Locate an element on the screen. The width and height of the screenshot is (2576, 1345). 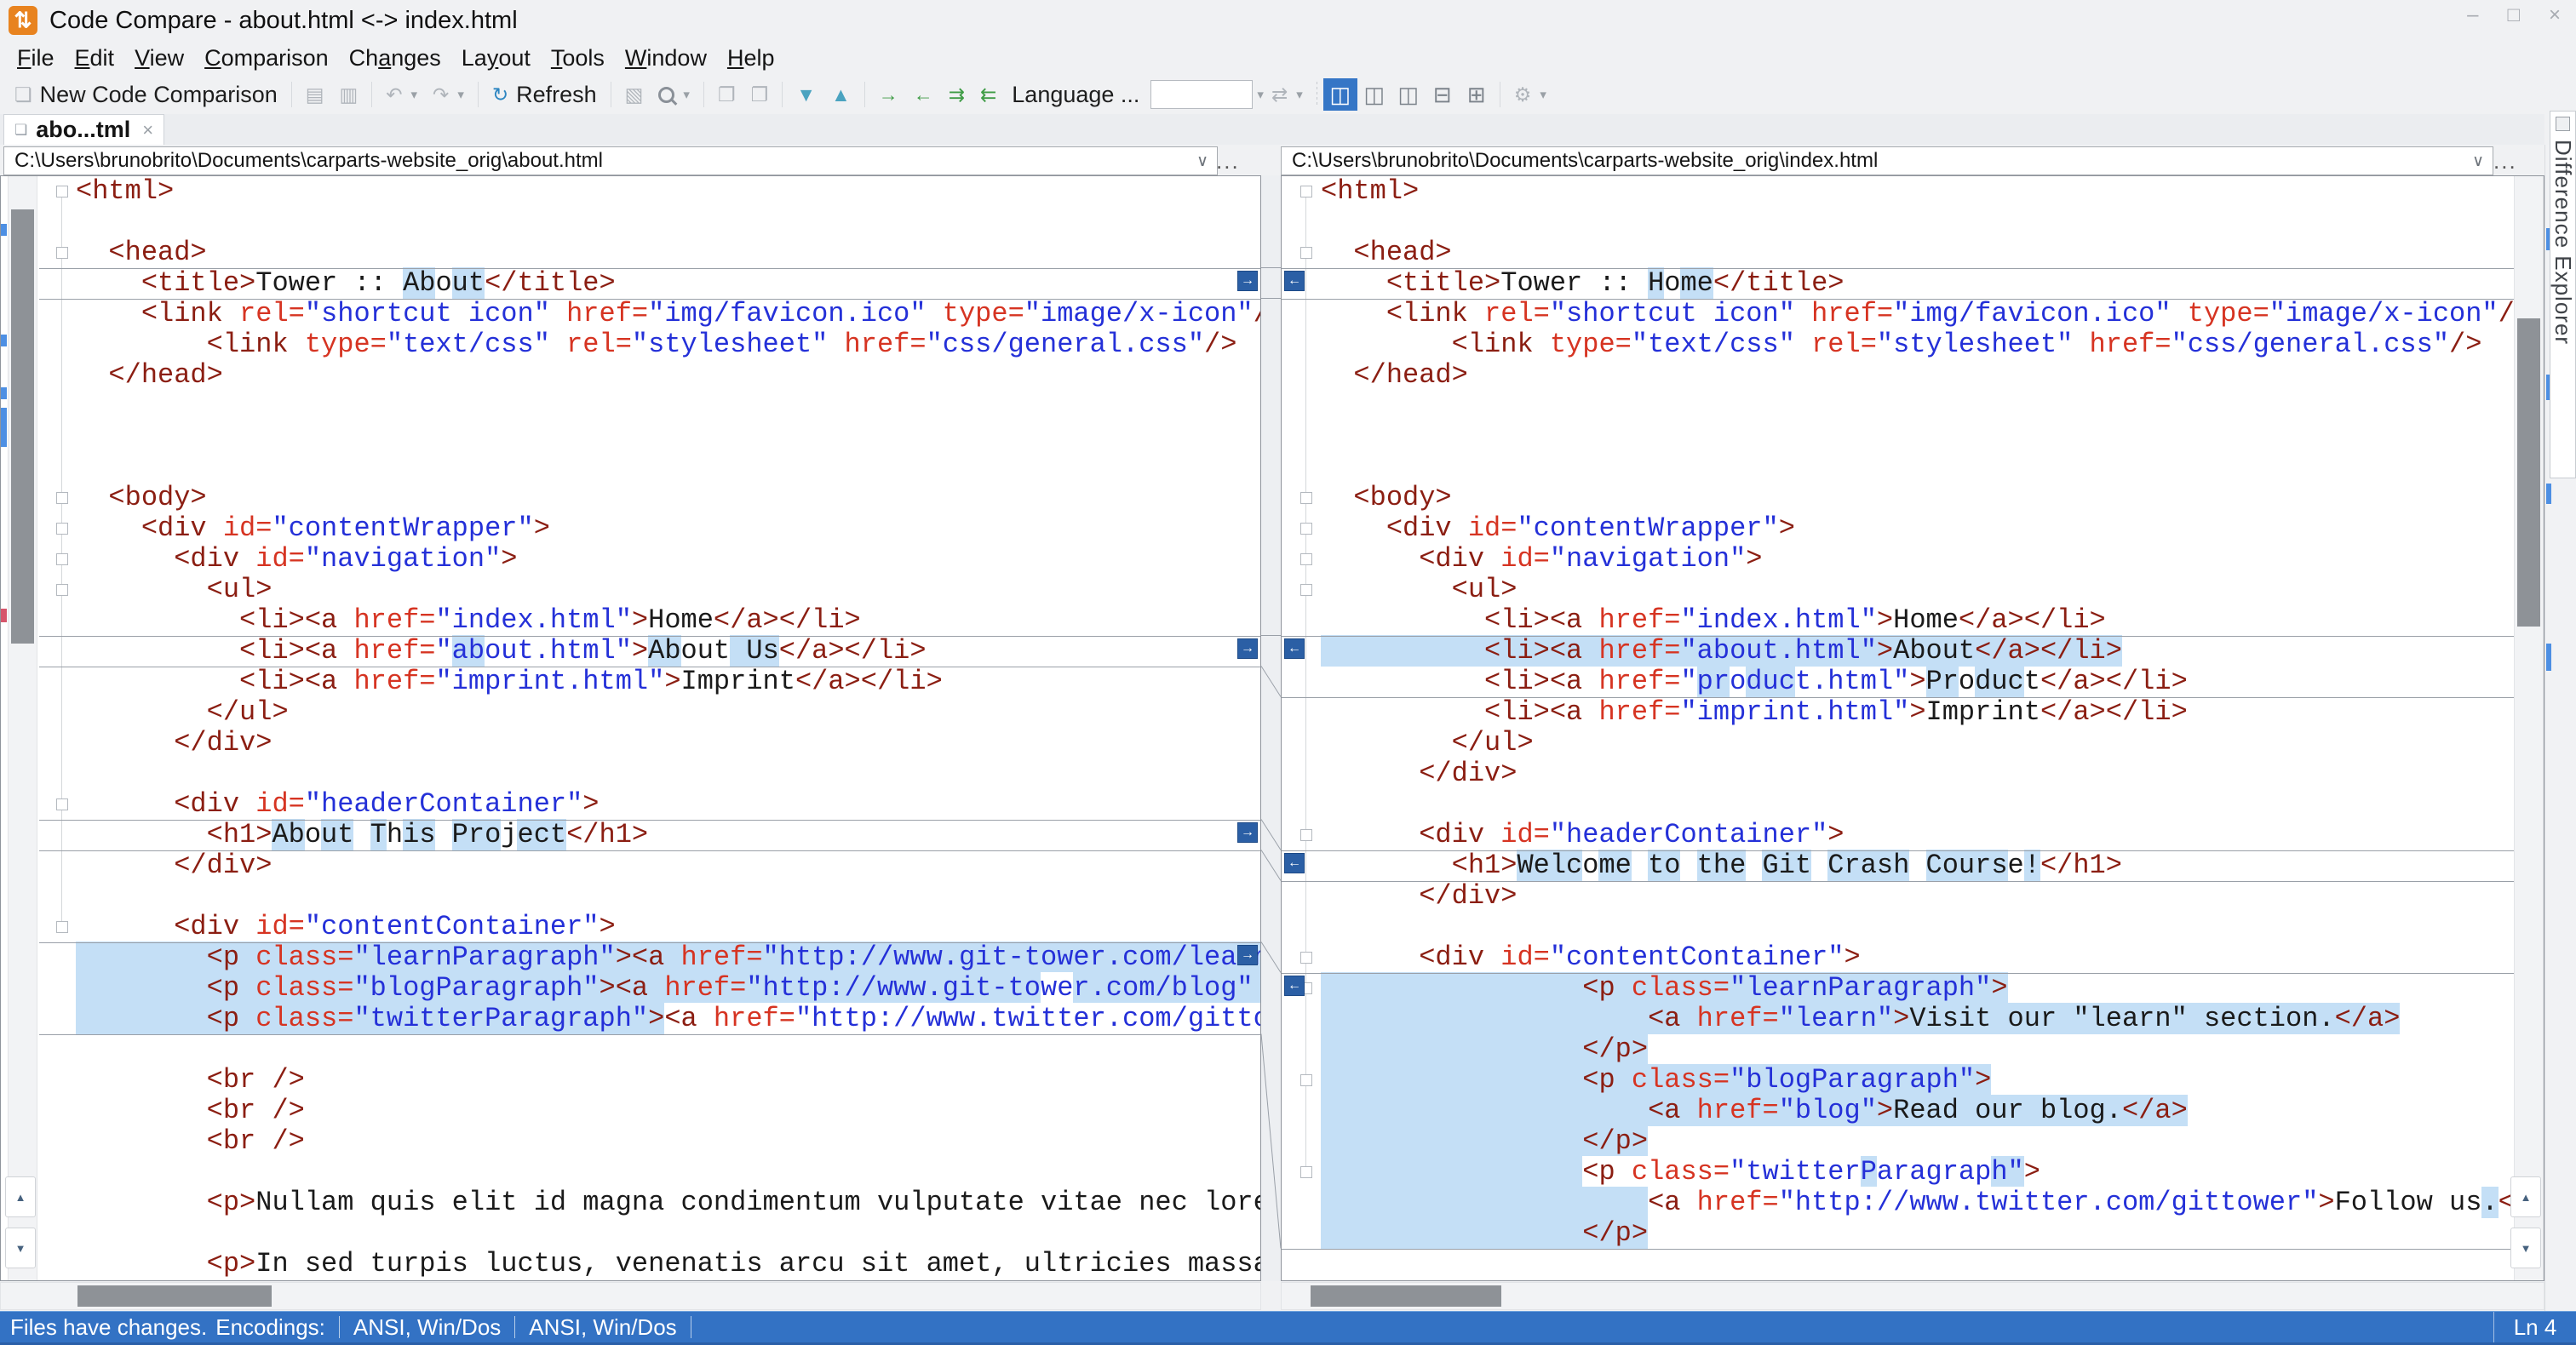
right-vertical-scrollbar is located at coordinates (2529, 728).